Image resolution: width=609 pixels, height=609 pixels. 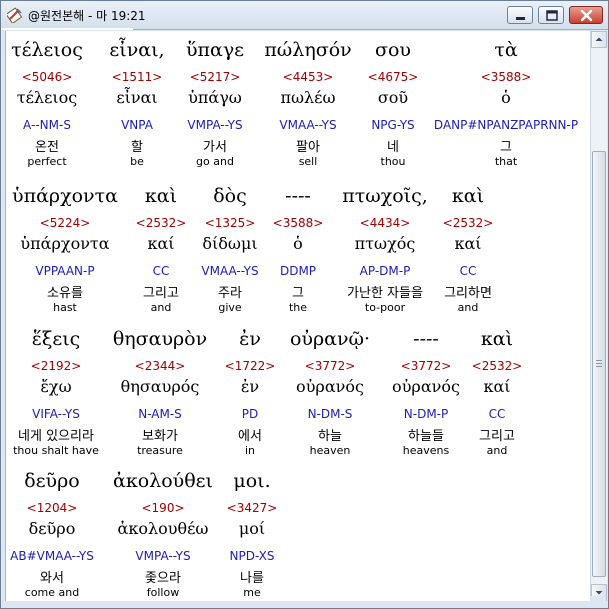 What do you see at coordinates (160, 366) in the screenshot?
I see `strong-number: <2344>` at bounding box center [160, 366].